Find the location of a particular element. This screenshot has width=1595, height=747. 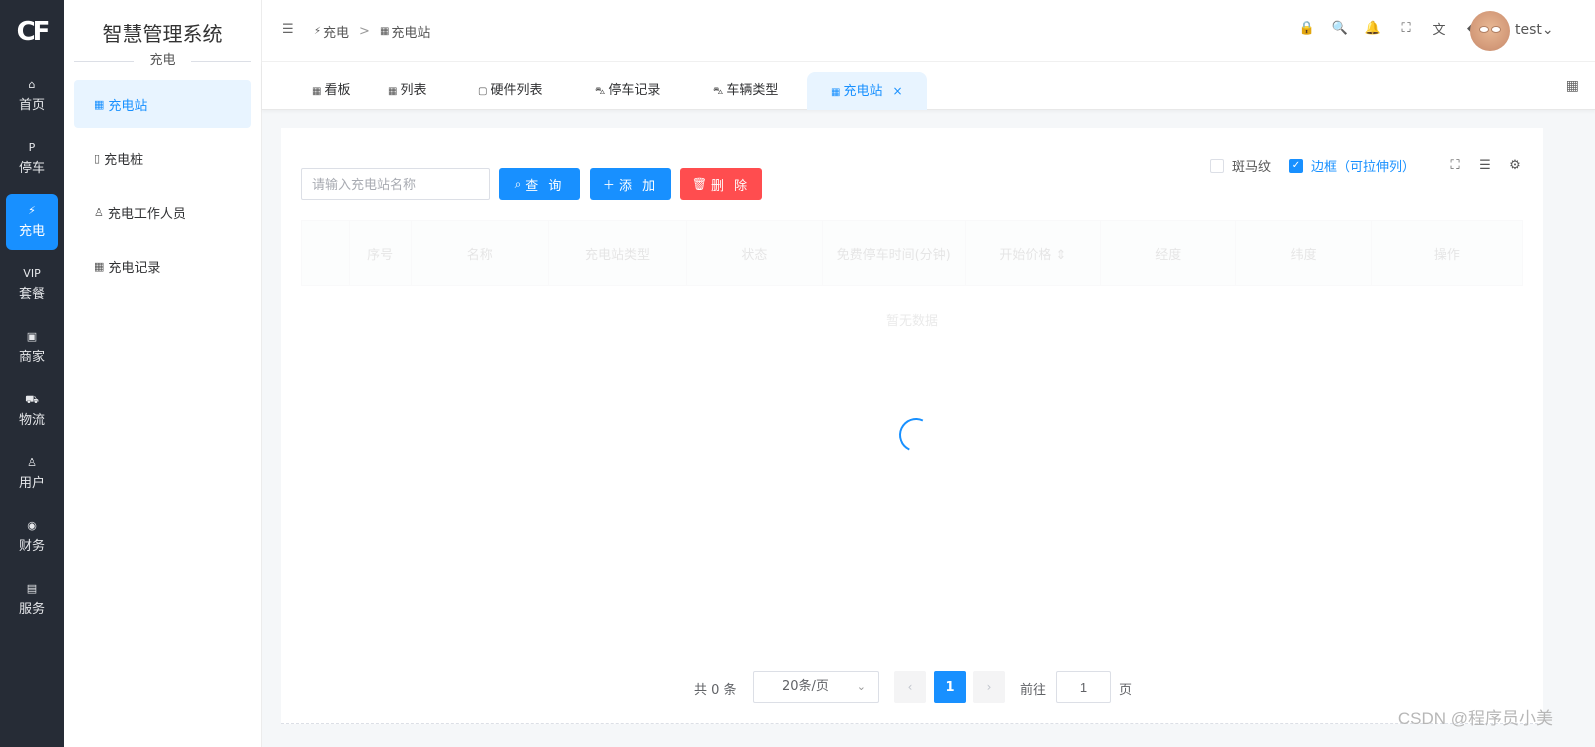

tab-label: 列表 is located at coordinates (413, 90).